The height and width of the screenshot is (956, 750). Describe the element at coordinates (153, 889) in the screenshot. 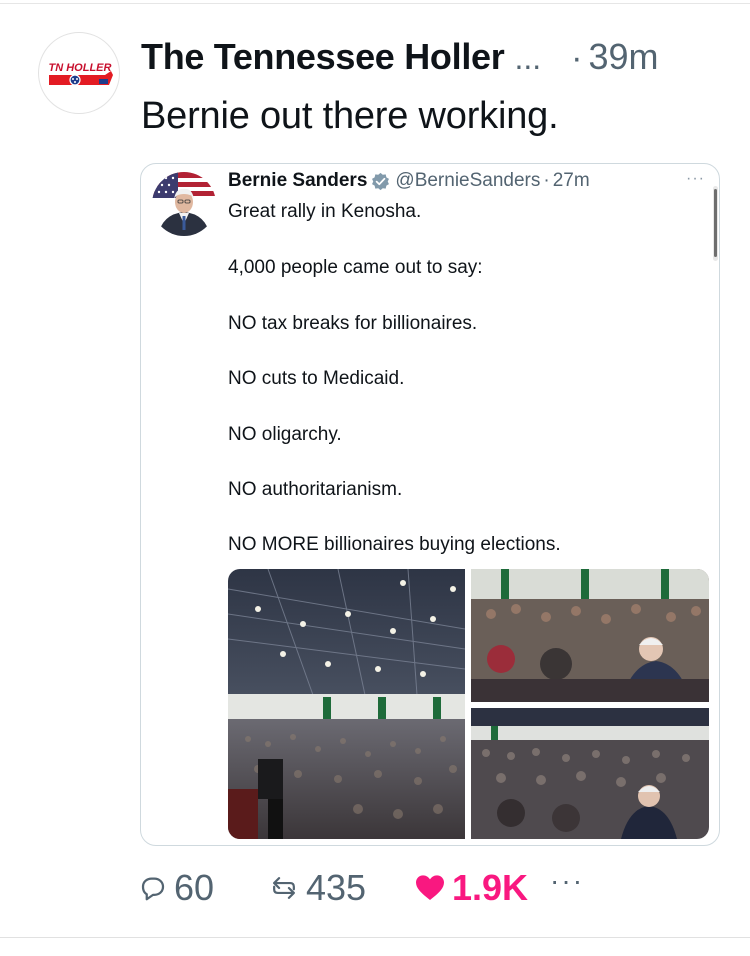

I see `reply-icon` at that location.